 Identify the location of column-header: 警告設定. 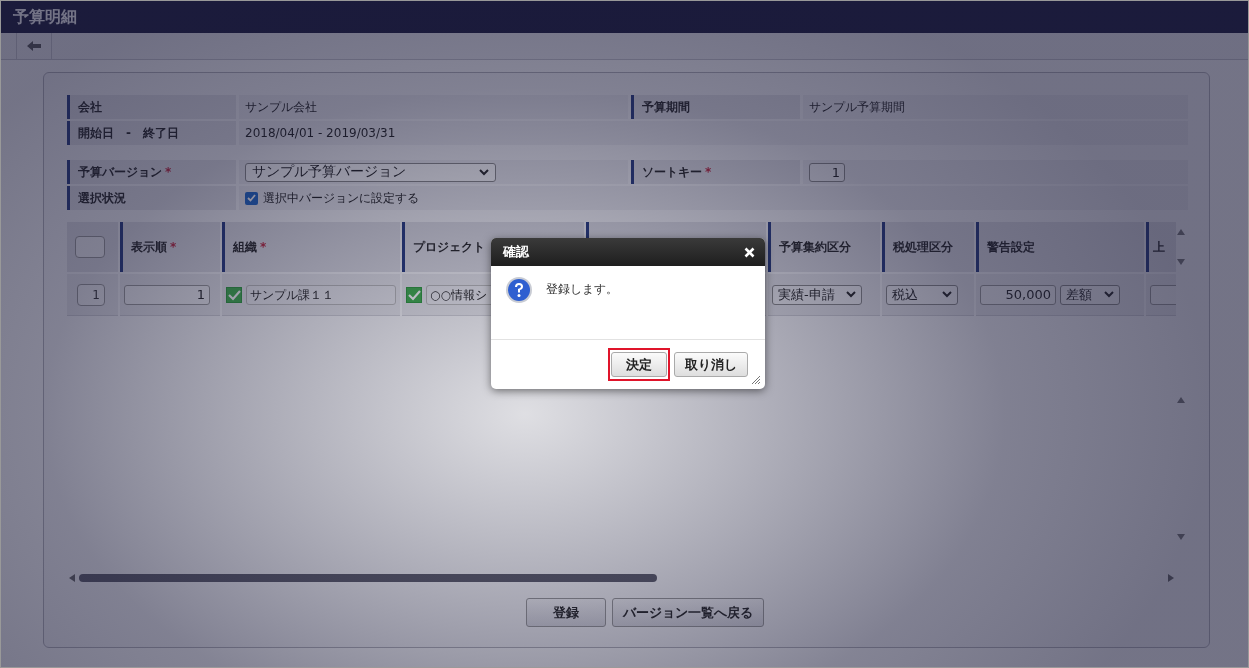
(1060, 247).